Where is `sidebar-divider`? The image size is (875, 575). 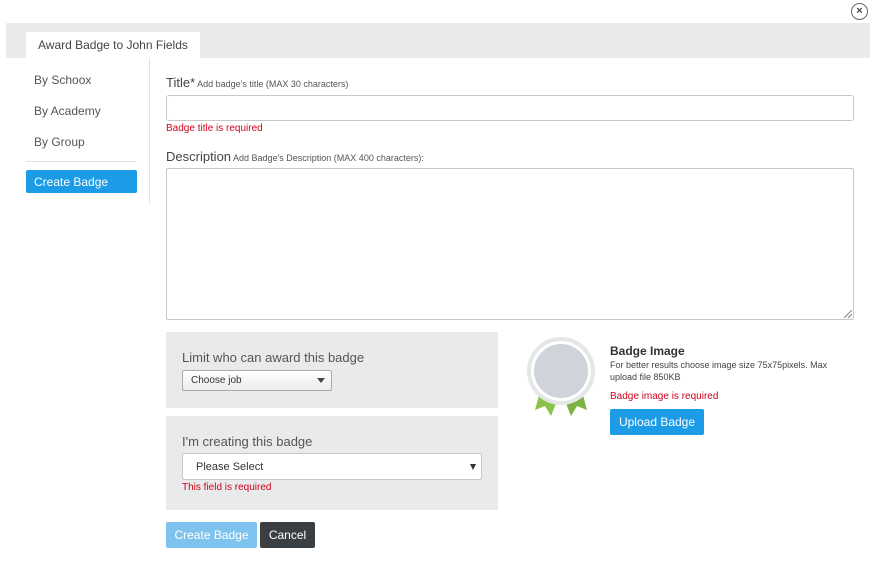
sidebar-divider is located at coordinates (81, 161).